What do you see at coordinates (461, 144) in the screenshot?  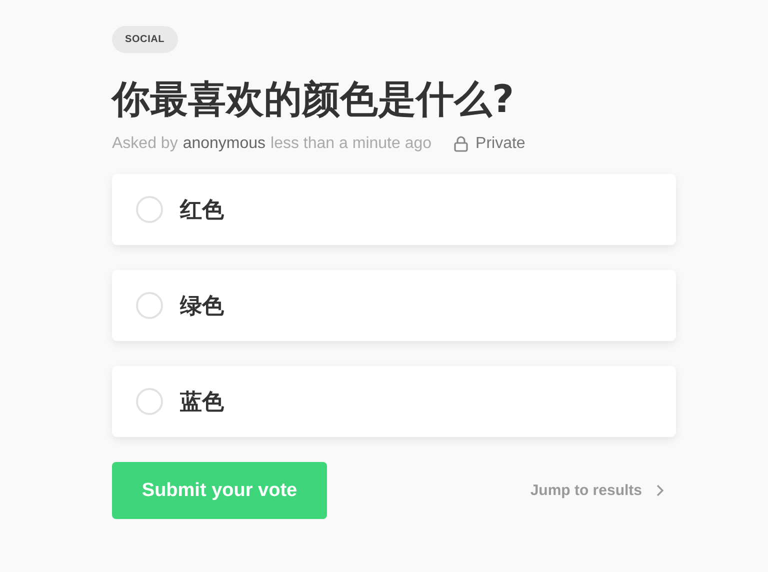 I see `lock-icon` at bounding box center [461, 144].